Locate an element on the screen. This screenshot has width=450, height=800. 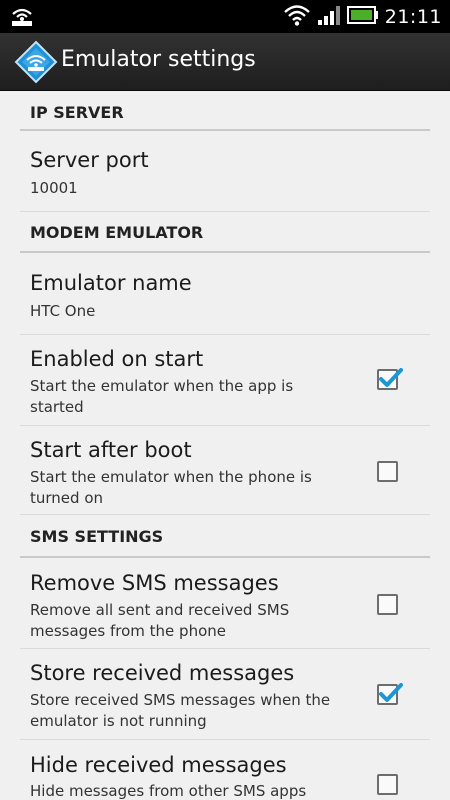
hide-received-checkbox is located at coordinates (387, 784).